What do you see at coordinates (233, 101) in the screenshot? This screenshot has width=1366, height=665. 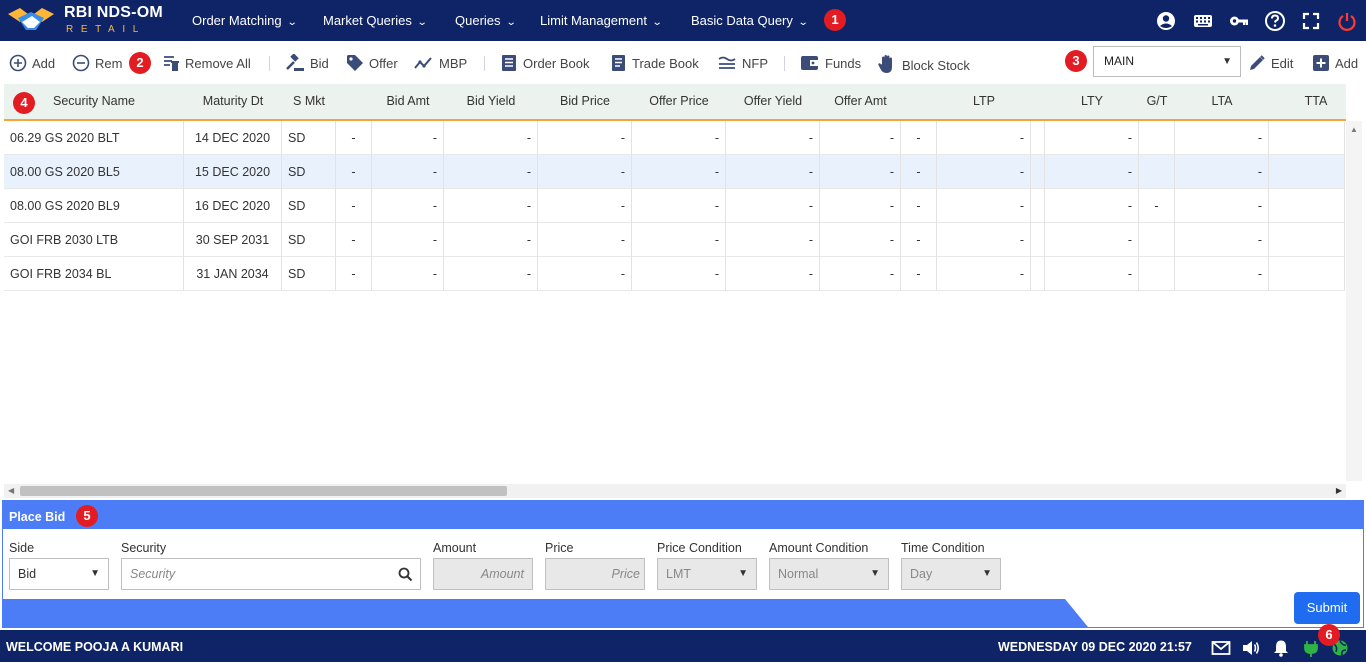 I see `col-header-maturity-dt: Maturity Dt` at bounding box center [233, 101].